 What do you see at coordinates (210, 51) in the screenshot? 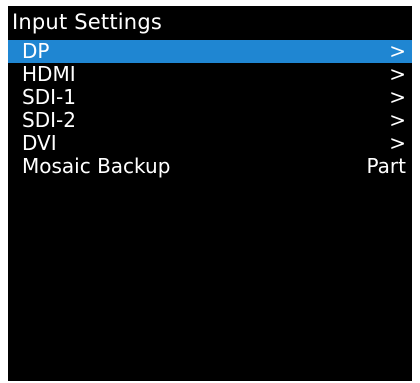
I see `menu-item-dp: DP >` at bounding box center [210, 51].